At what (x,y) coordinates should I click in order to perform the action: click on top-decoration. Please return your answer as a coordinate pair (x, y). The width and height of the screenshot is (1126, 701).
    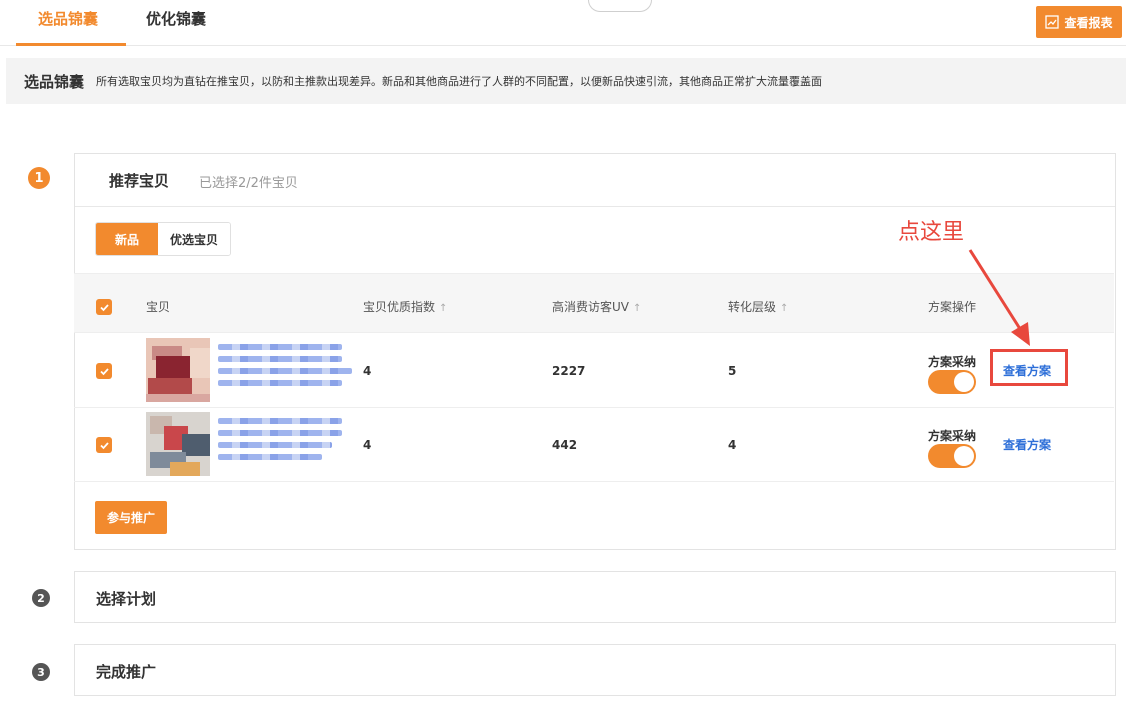
    Looking at the image, I should click on (620, 6).